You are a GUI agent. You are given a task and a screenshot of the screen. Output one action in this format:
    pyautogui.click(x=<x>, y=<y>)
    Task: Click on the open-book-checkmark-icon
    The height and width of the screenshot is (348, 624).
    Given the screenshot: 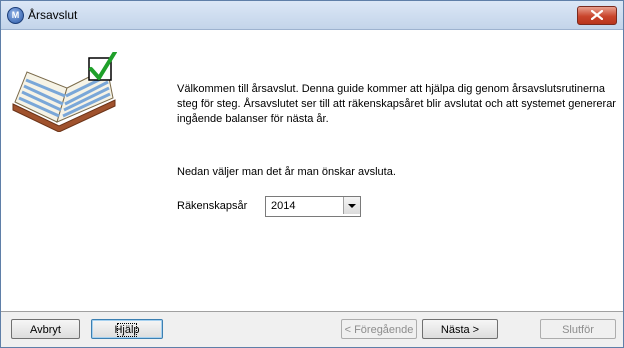 What is the action you would take?
    pyautogui.click(x=64, y=92)
    